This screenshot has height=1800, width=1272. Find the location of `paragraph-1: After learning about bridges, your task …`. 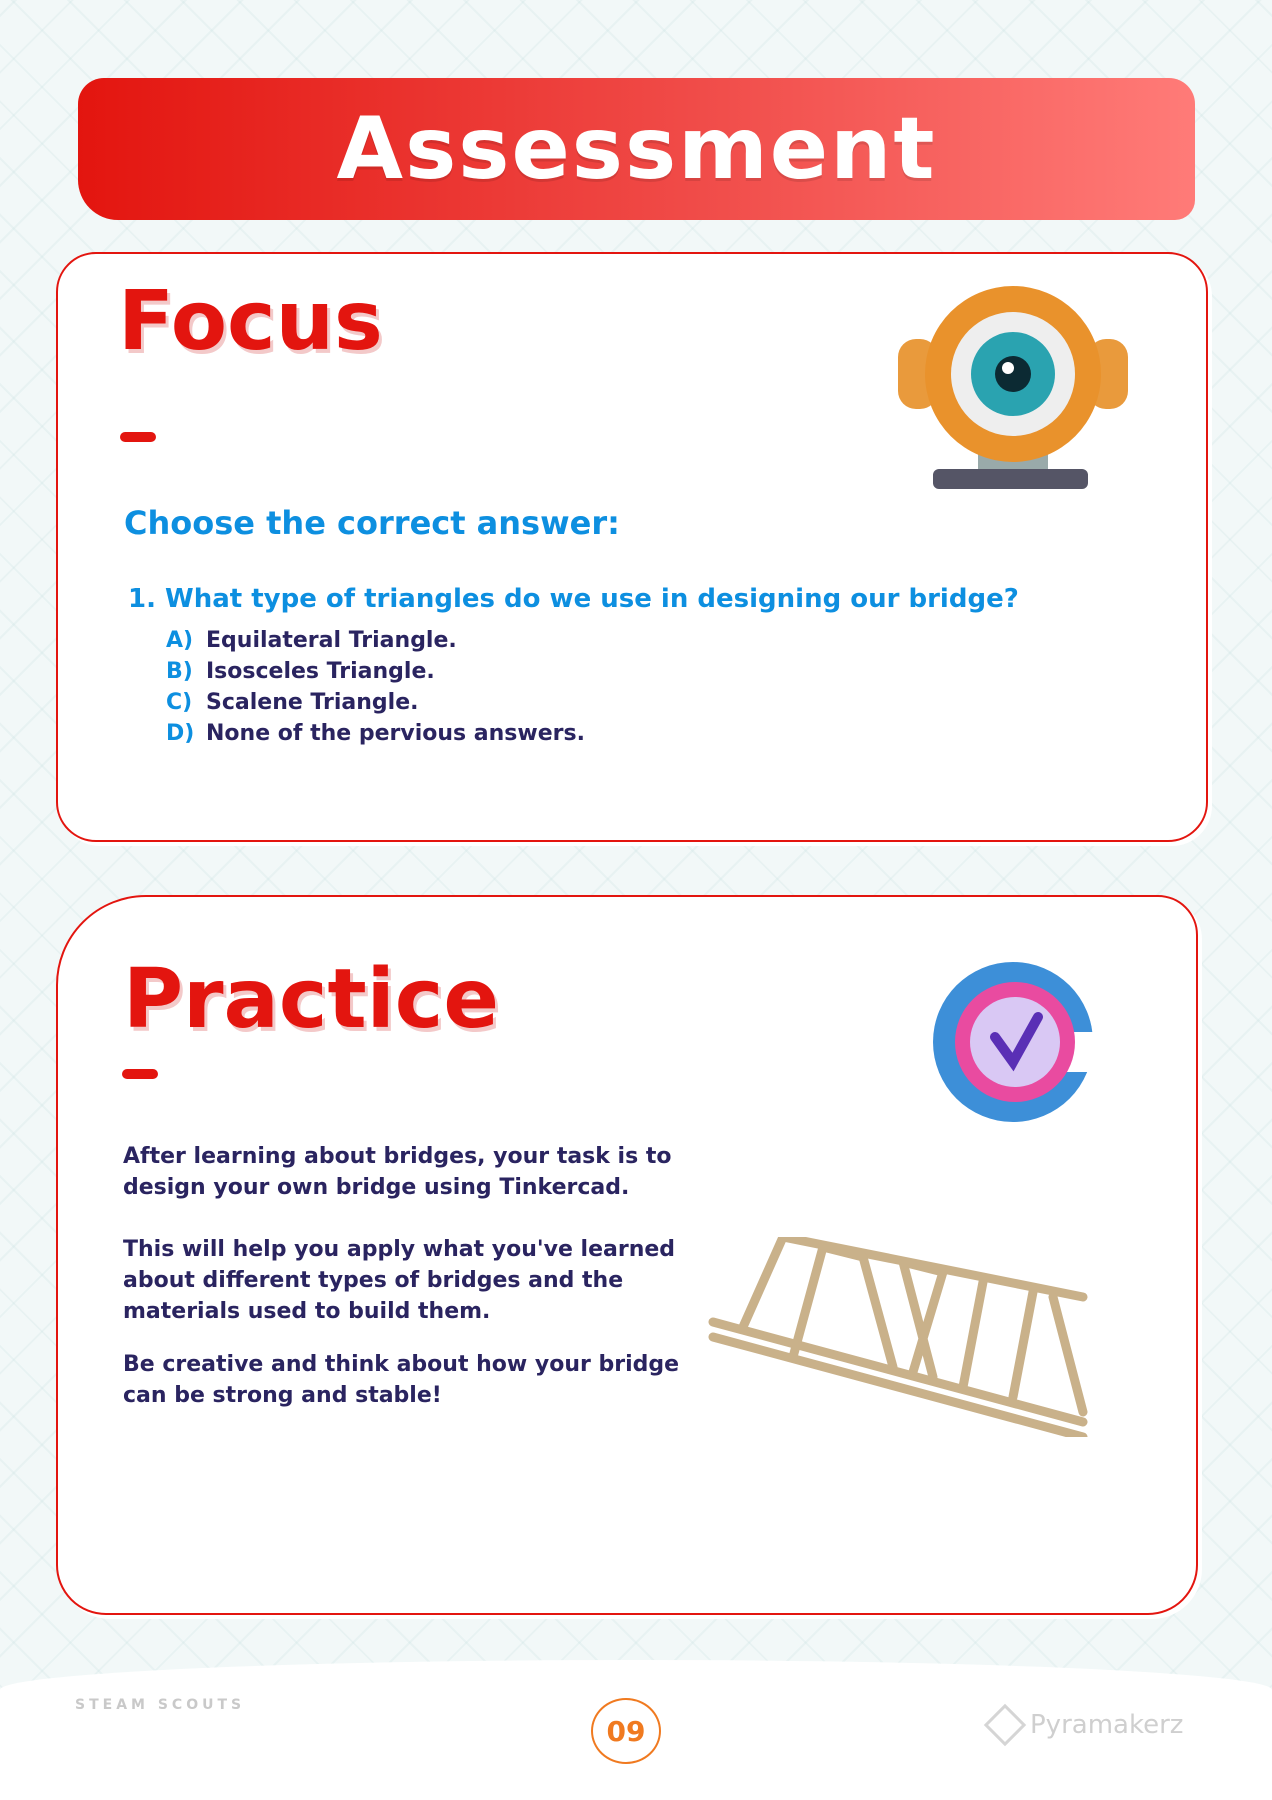

paragraph-1: After learning about bridges, your task … is located at coordinates (397, 1172).